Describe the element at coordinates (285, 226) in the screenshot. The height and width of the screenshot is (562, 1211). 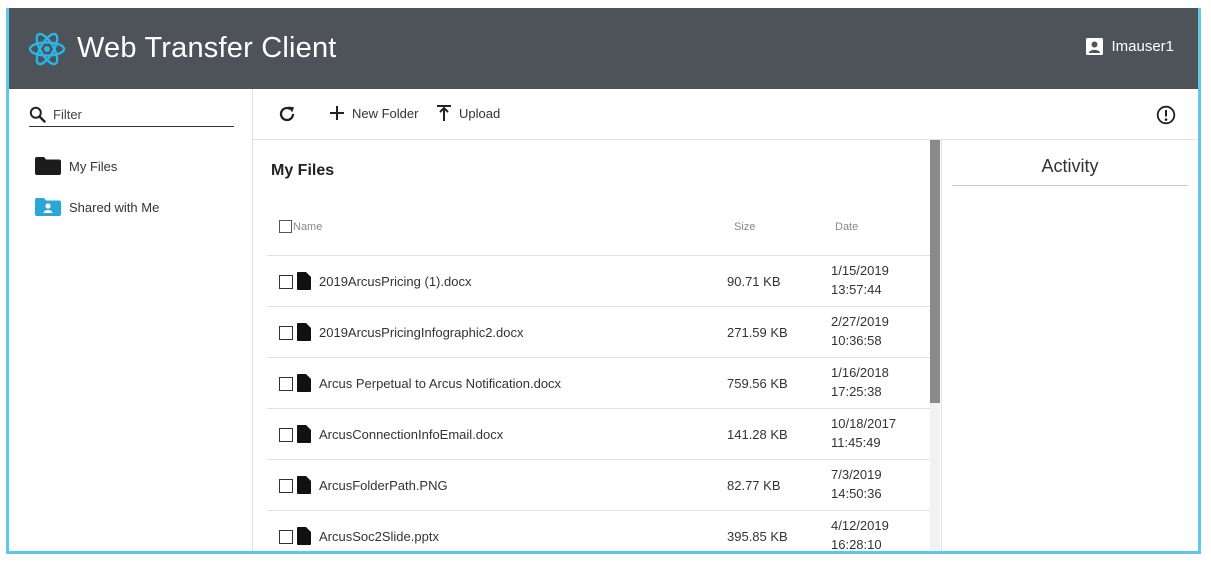
I see `select-all-checkbox` at that location.